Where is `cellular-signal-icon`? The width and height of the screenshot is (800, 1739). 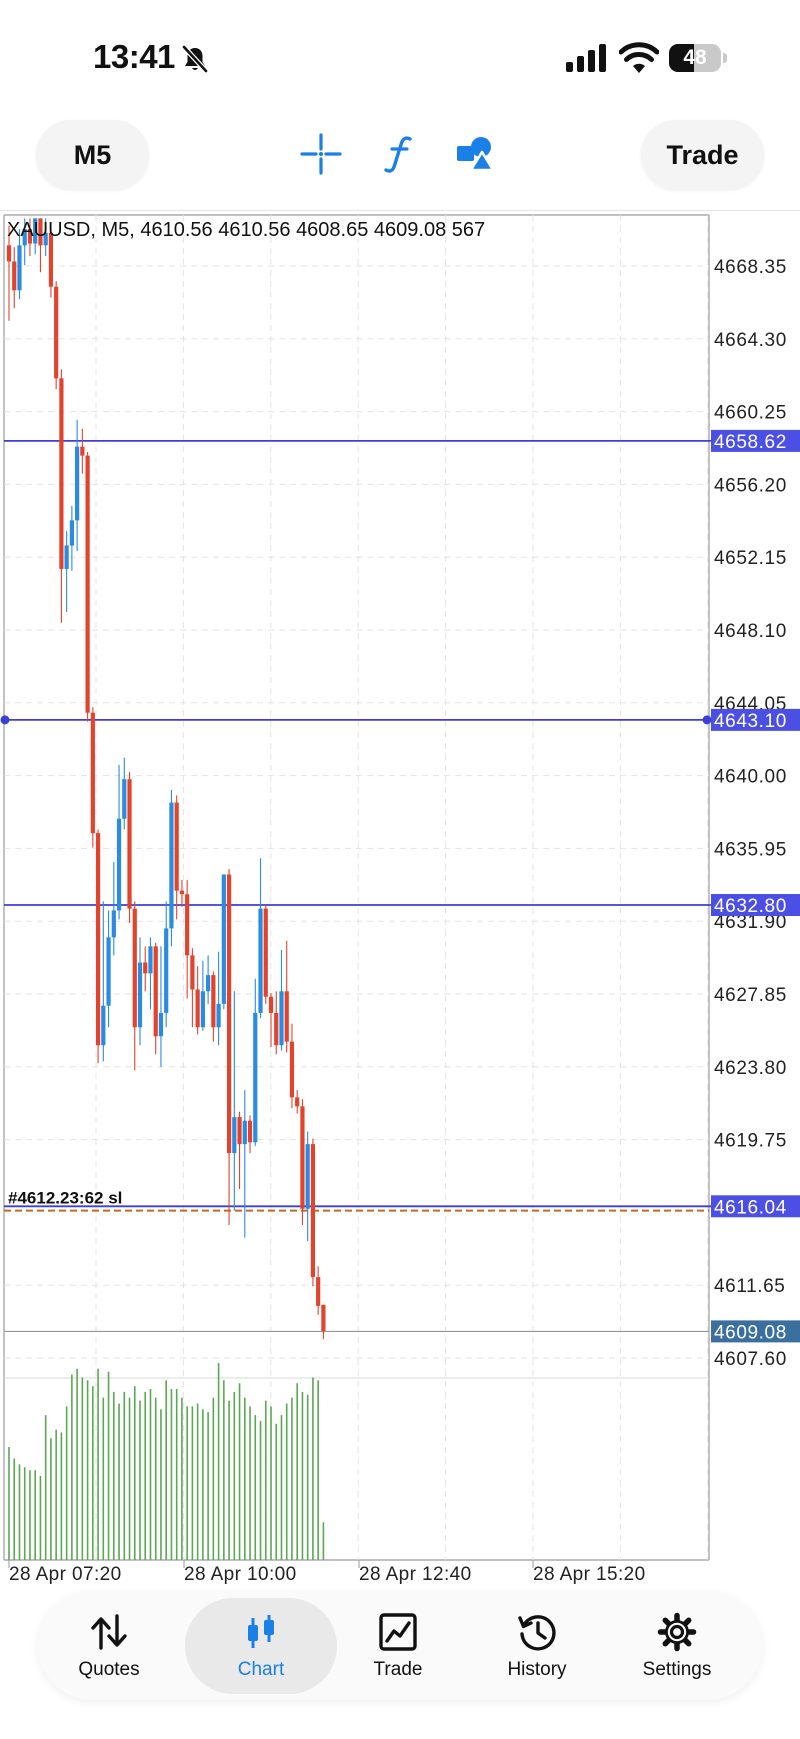
cellular-signal-icon is located at coordinates (586, 58).